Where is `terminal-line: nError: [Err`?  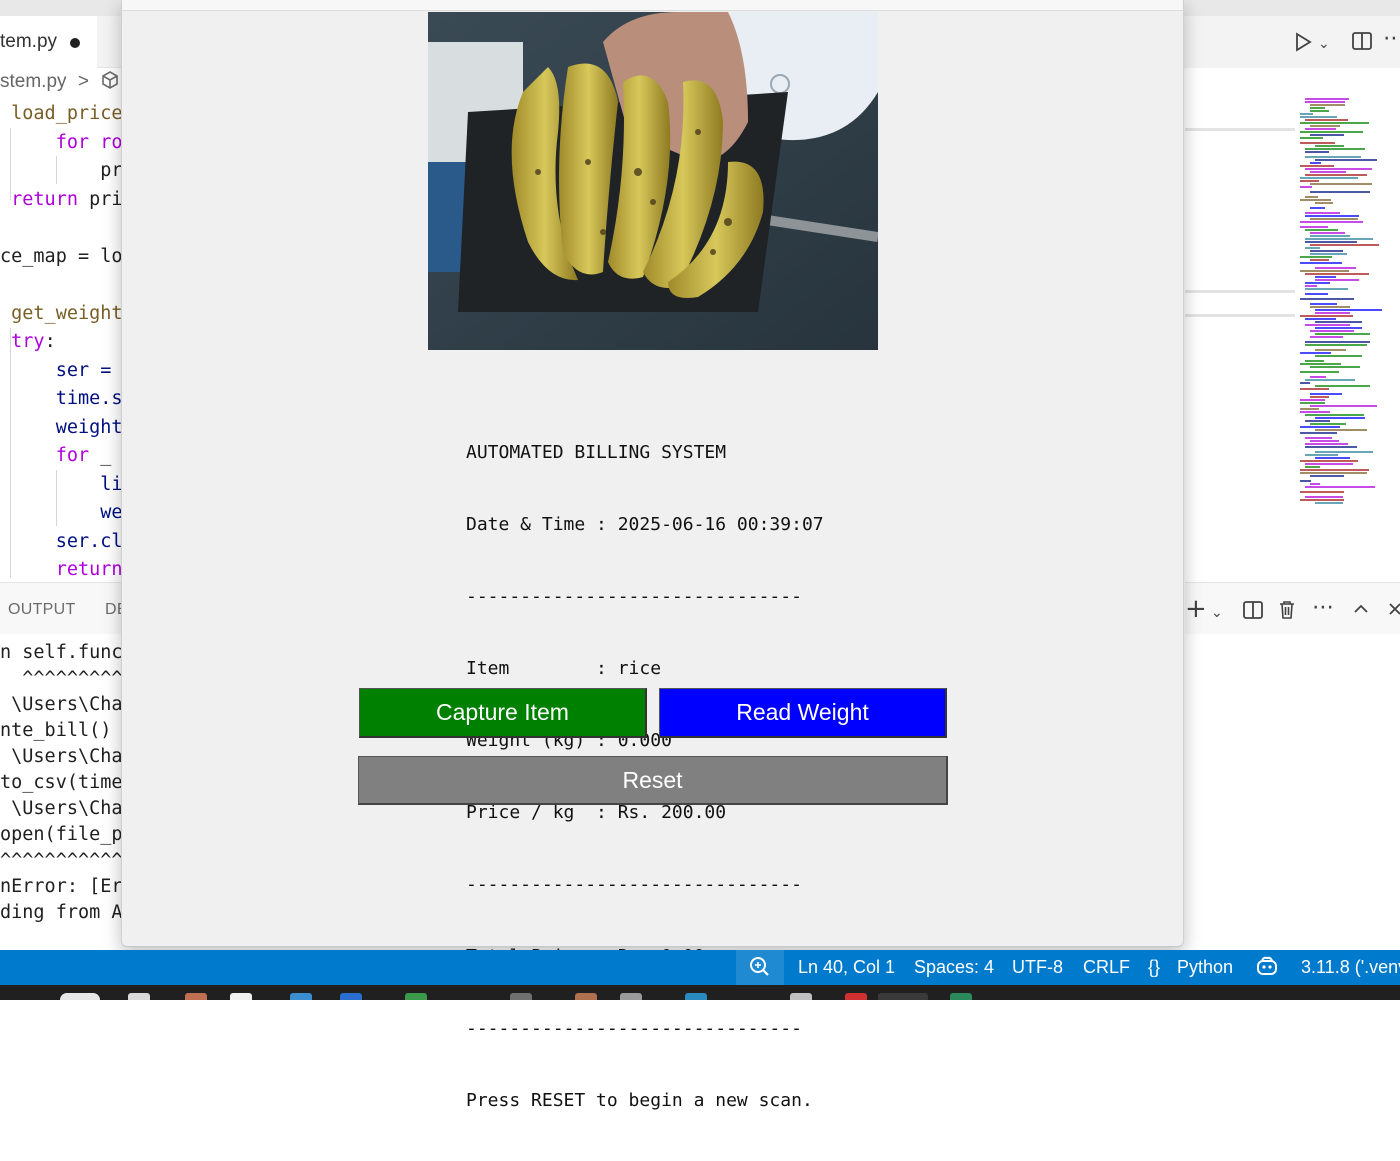
terminal-line: nError: [Err is located at coordinates (61, 886).